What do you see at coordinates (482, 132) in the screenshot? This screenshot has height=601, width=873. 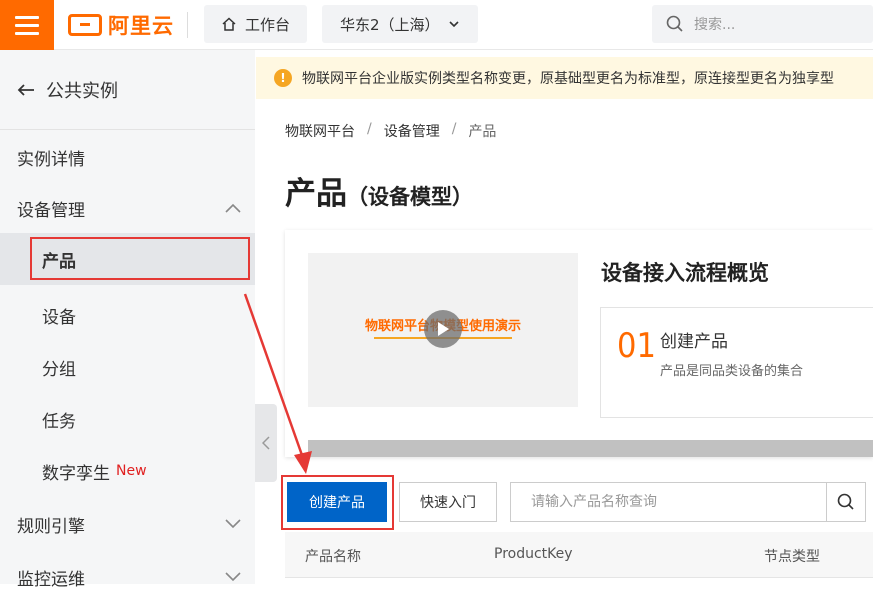 I see `breadcrumb-current: 产品` at bounding box center [482, 132].